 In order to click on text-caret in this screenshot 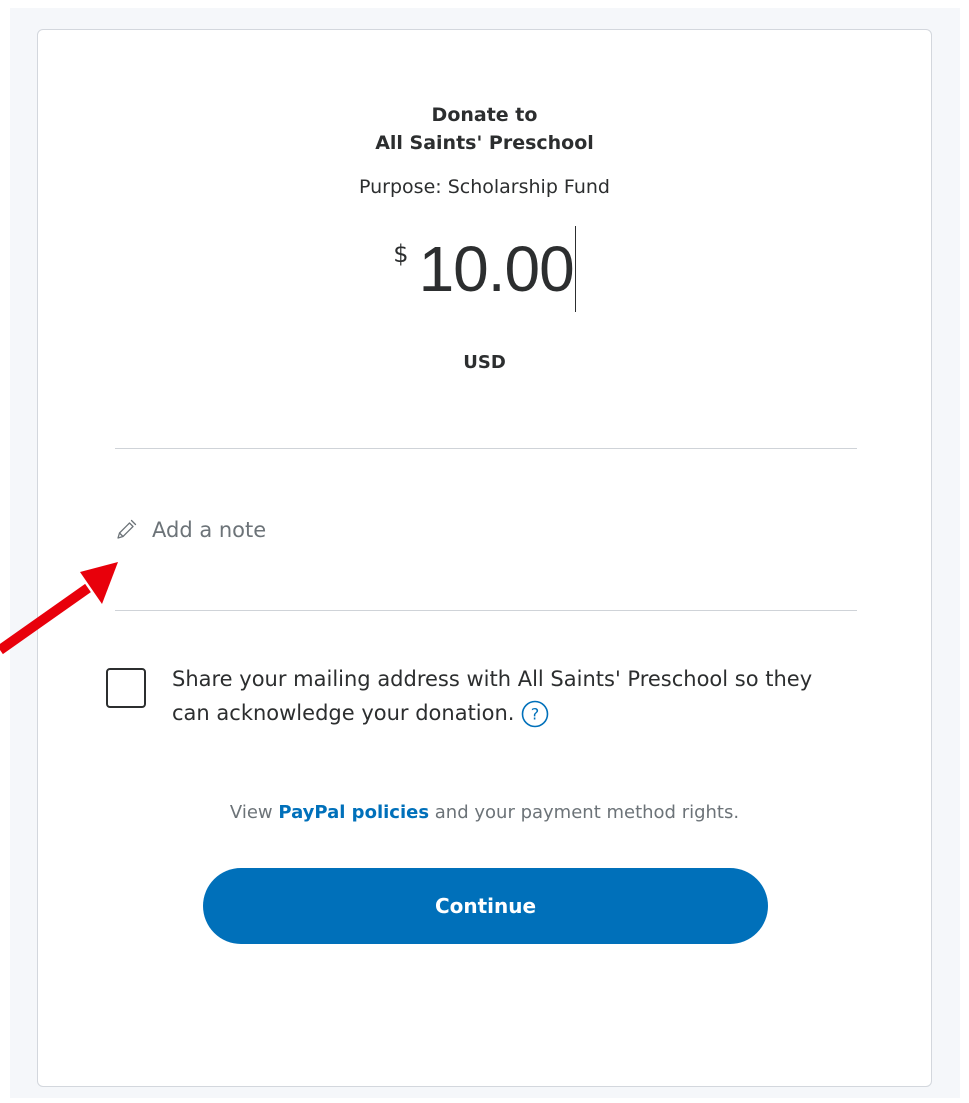, I will do `click(575, 269)`.